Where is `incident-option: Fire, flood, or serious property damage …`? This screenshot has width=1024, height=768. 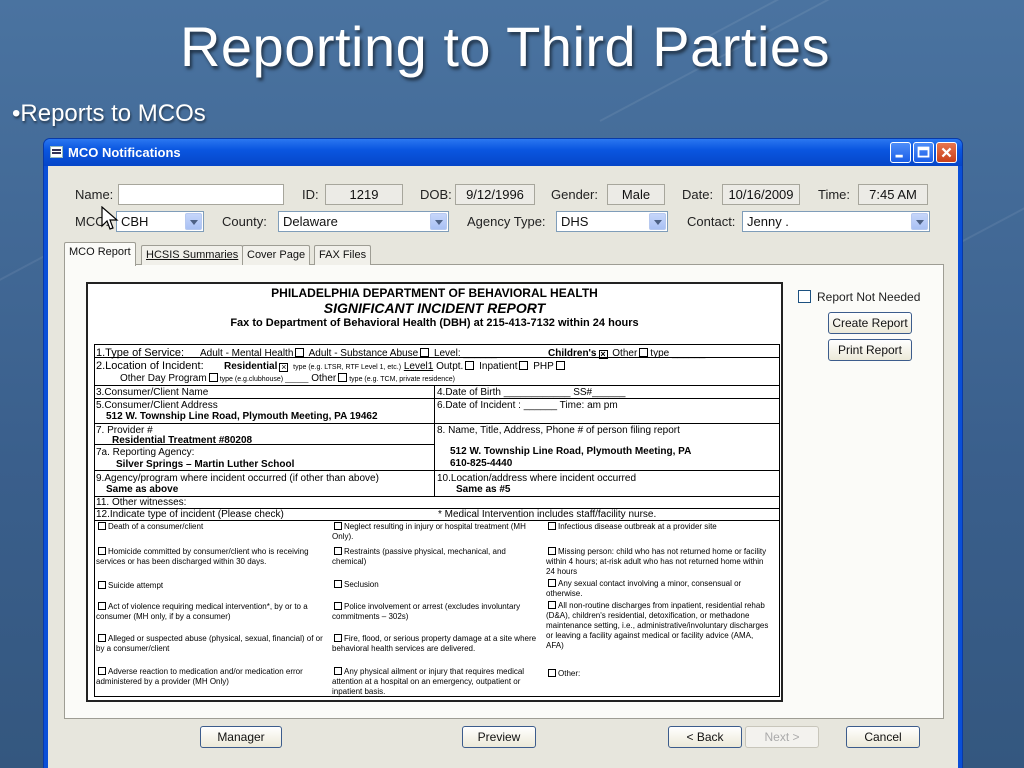
incident-option: Fire, flood, or serious property damage … is located at coordinates (436, 644).